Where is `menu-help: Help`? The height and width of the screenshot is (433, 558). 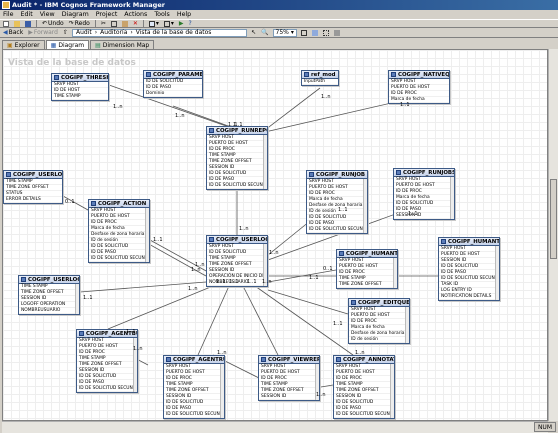 menu-help: Help is located at coordinates (184, 14).